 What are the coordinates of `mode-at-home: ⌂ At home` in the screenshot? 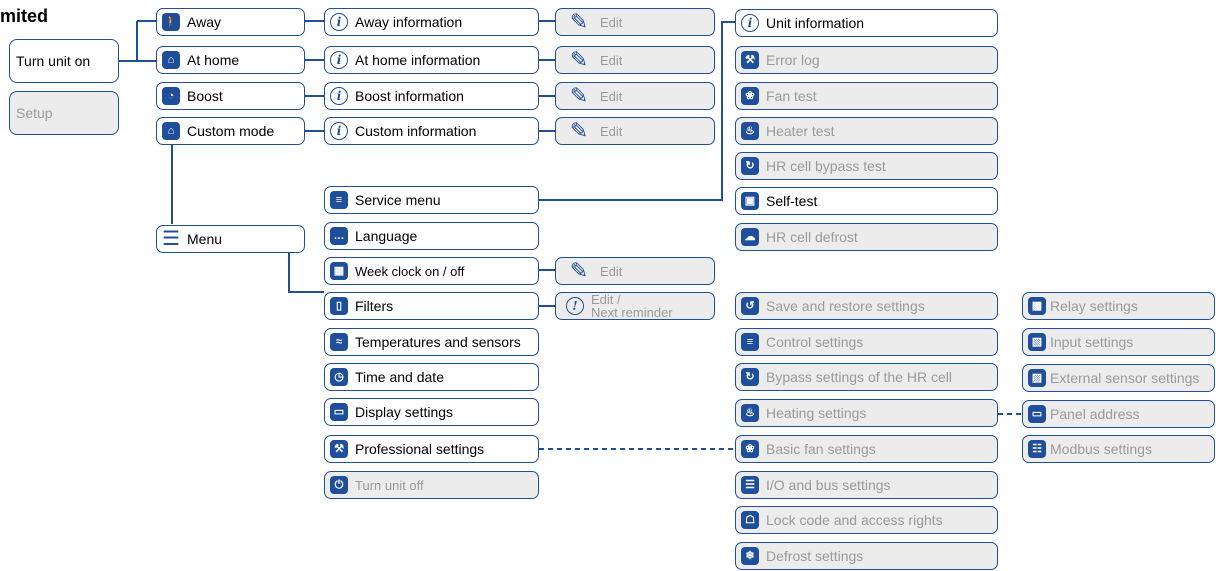 It's located at (230, 60).